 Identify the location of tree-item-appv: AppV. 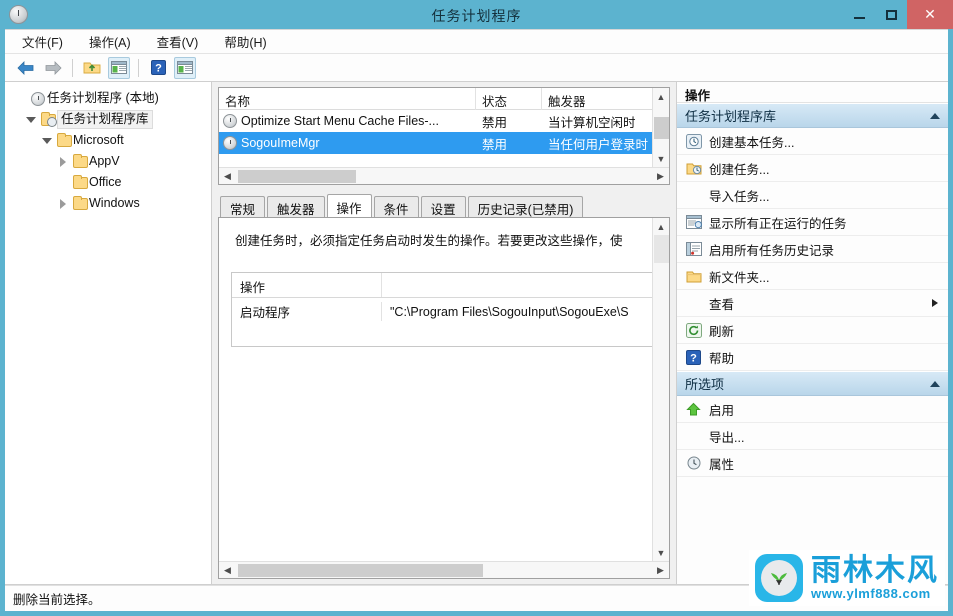
(110, 161).